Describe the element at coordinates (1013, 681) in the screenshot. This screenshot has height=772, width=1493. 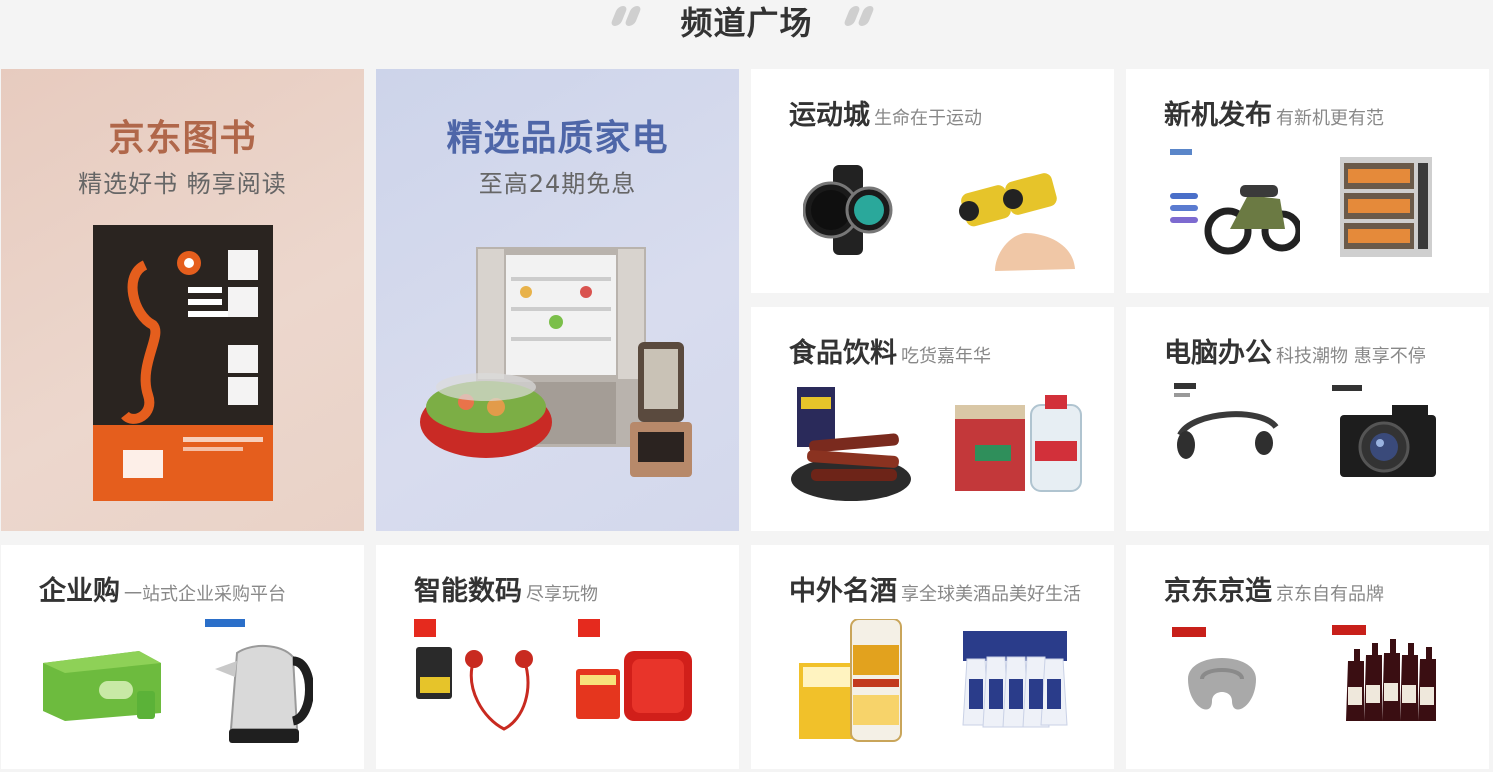
I see `baijiu-image` at that location.